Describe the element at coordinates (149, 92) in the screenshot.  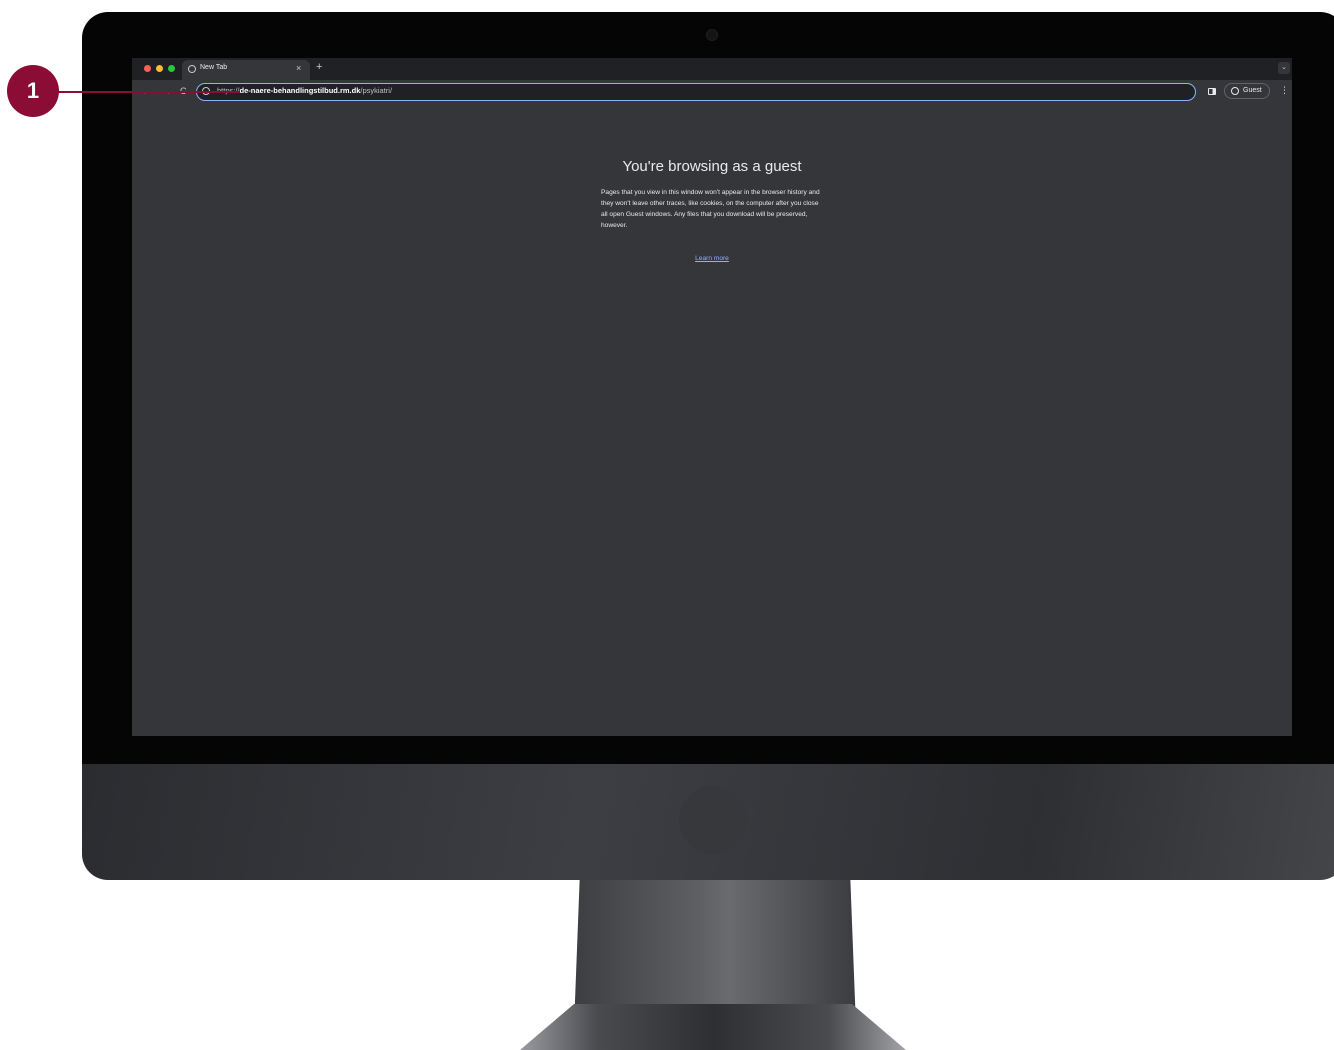
I see `callout-line` at that location.